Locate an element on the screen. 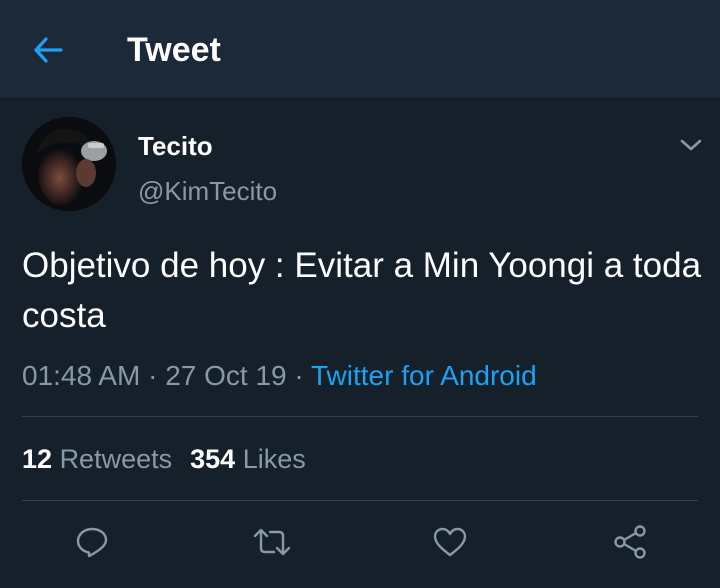 The height and width of the screenshot is (588, 720). retweet-count: 12 is located at coordinates (37, 459).